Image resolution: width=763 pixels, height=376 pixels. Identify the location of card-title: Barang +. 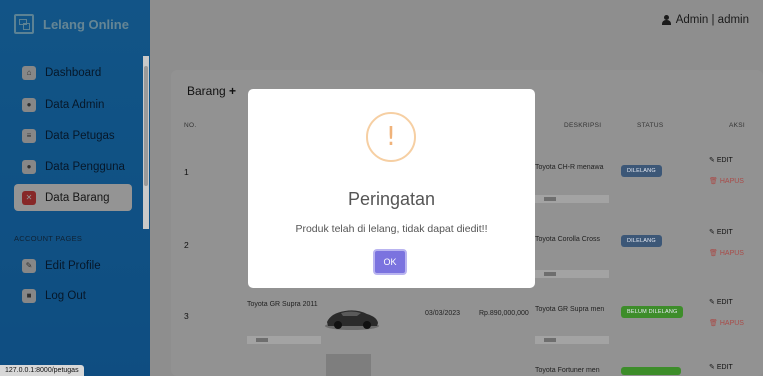
(211, 91).